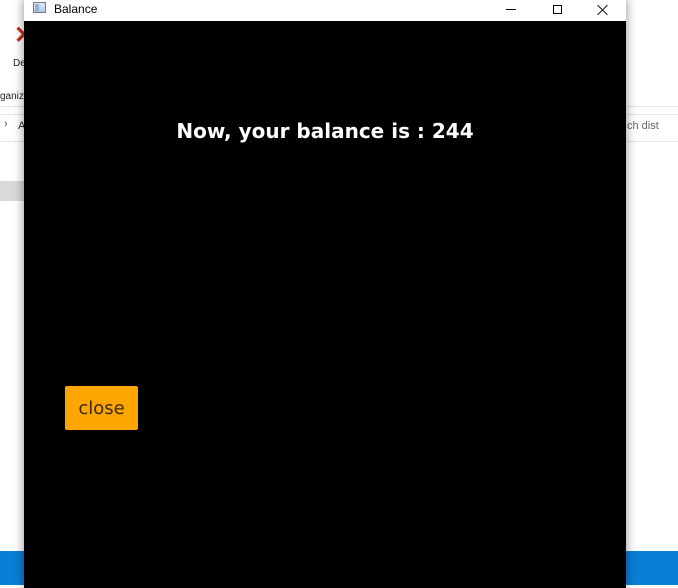 The height and width of the screenshot is (588, 678). I want to click on maximize-icon, so click(557, 9).